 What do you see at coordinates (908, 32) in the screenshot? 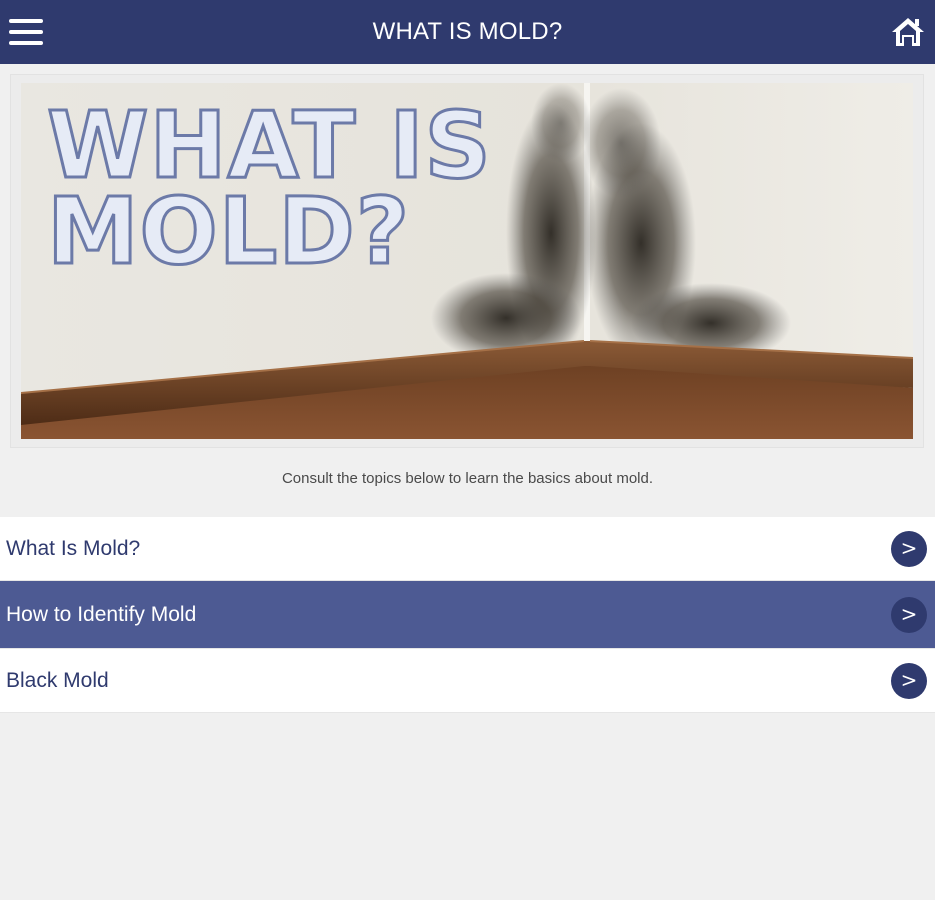
I see `home-icon` at bounding box center [908, 32].